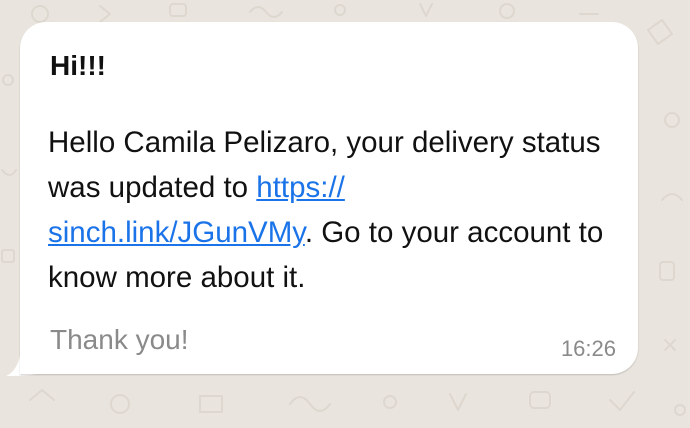 The height and width of the screenshot is (428, 690). I want to click on message-footer: Thank you!, so click(119, 339).